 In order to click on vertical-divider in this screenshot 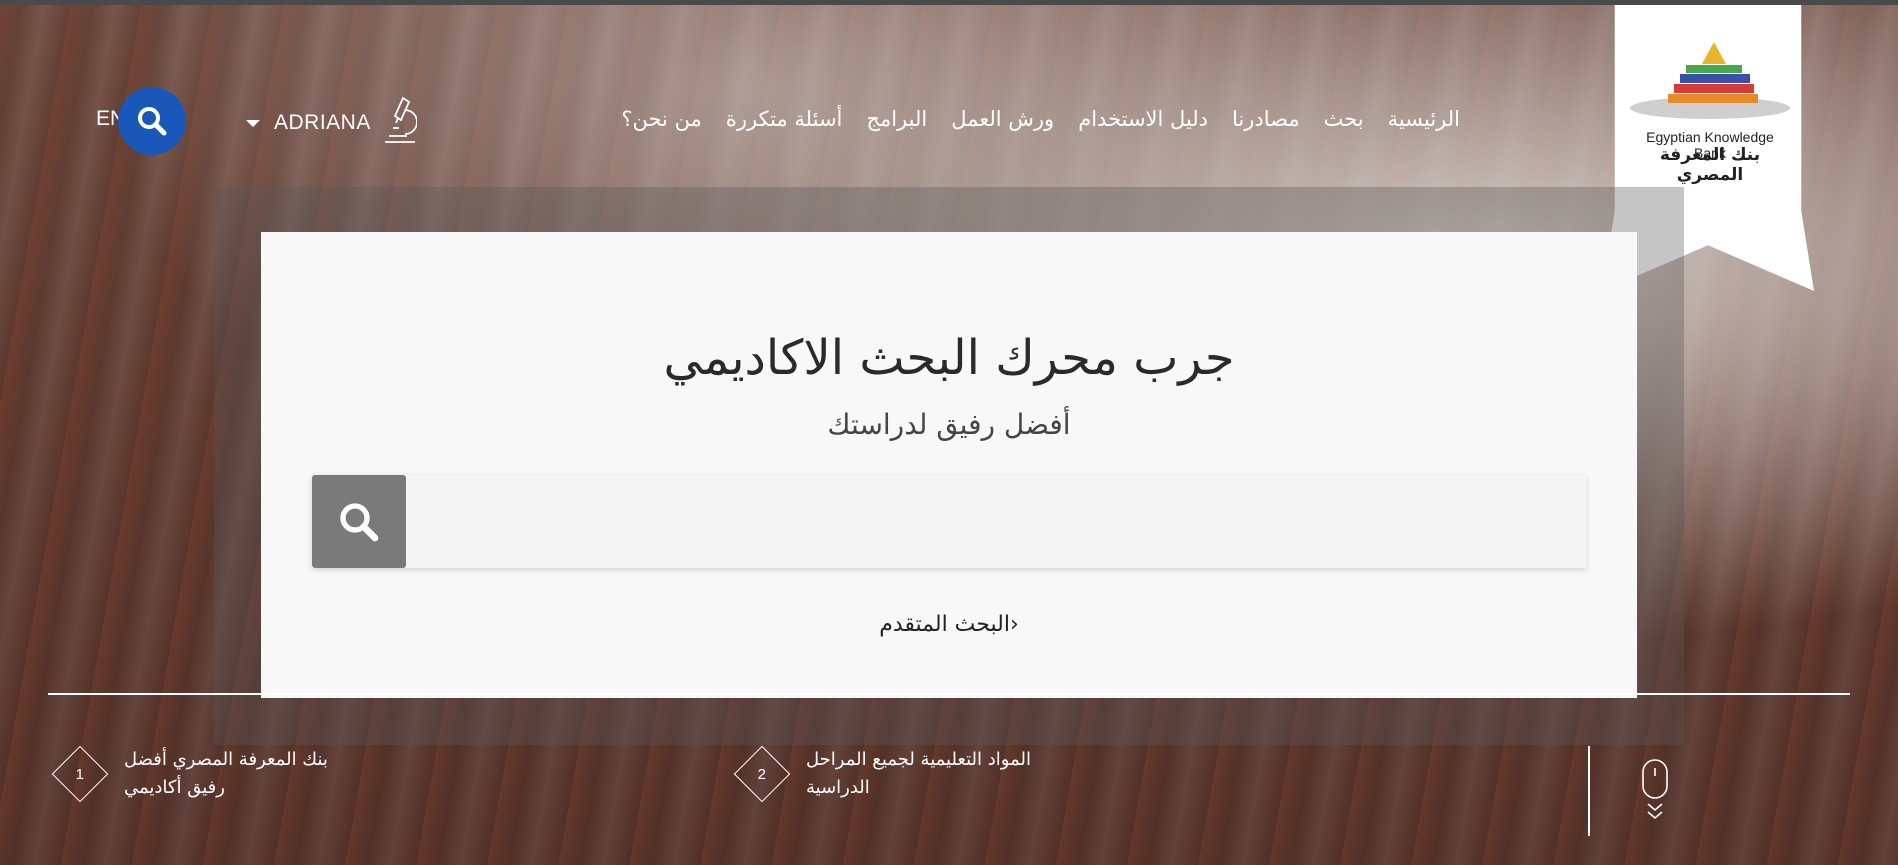, I will do `click(1589, 791)`.